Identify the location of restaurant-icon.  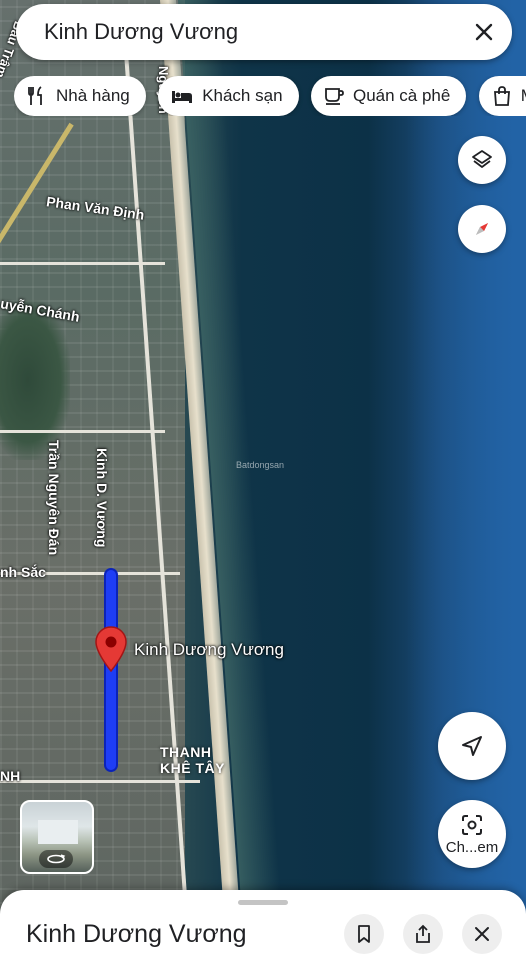
(35, 95).